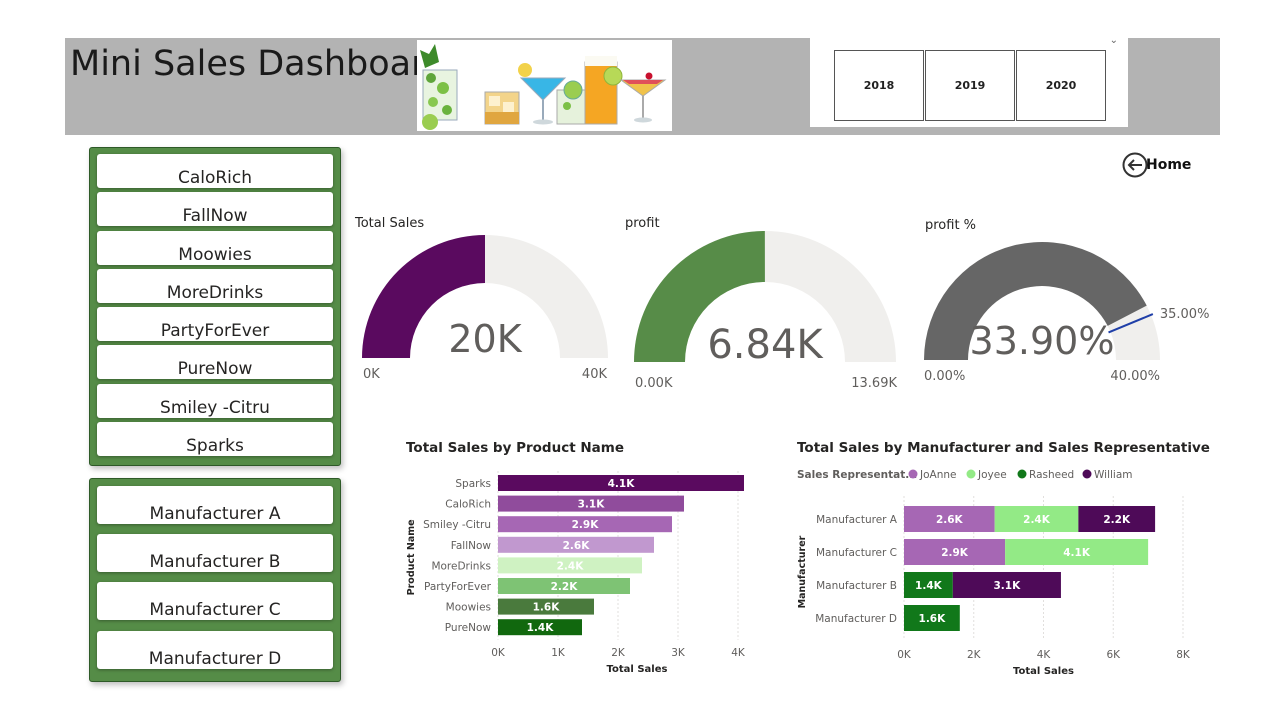  I want to click on segment-data-label: 4.1K, so click(1077, 553).